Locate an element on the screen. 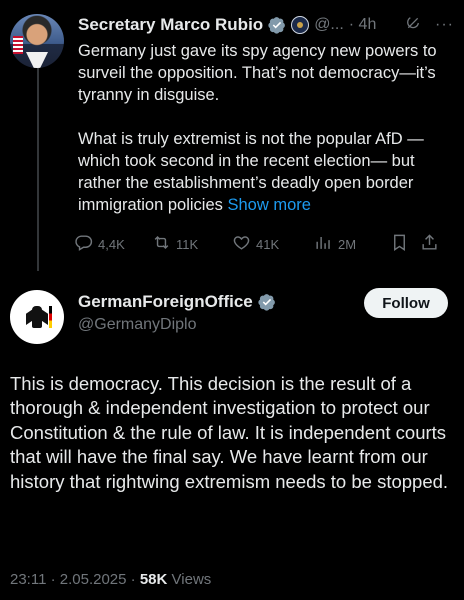 This screenshot has height=600, width=464. tweet2-metadata: 23:11 · 2.05.2025 · 58K Views is located at coordinates (110, 579).